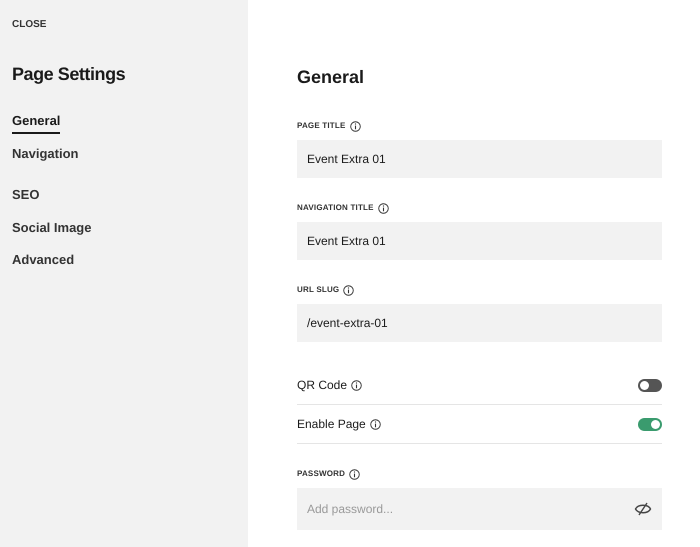 Image resolution: width=700 pixels, height=547 pixels. What do you see at coordinates (335, 208) in the screenshot?
I see `field-label: NAVIGATION TITLE` at bounding box center [335, 208].